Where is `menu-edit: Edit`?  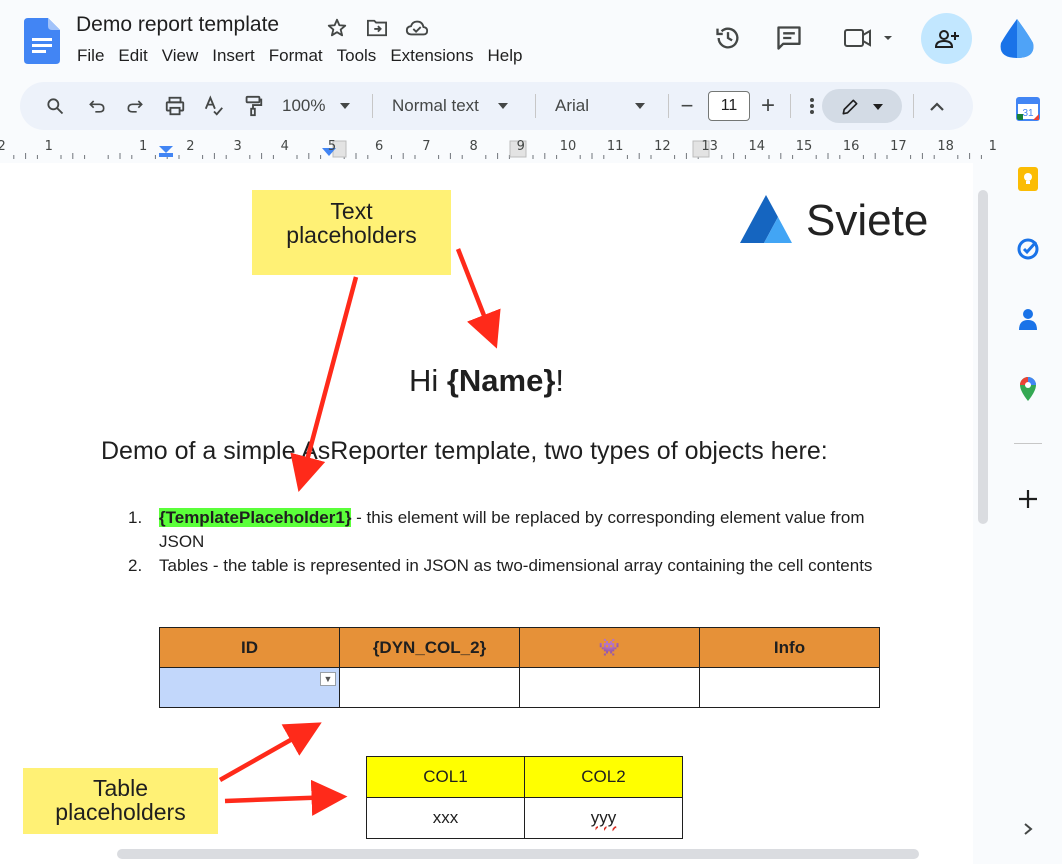 menu-edit: Edit is located at coordinates (132, 56).